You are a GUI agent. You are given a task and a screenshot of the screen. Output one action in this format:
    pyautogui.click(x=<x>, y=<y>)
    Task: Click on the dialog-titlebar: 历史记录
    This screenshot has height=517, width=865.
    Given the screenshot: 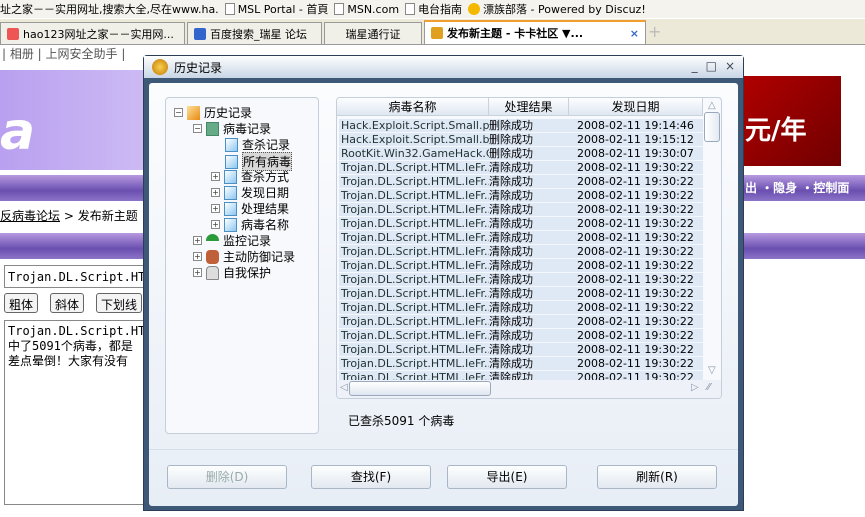 What is the action you would take?
    pyautogui.click(x=443, y=67)
    